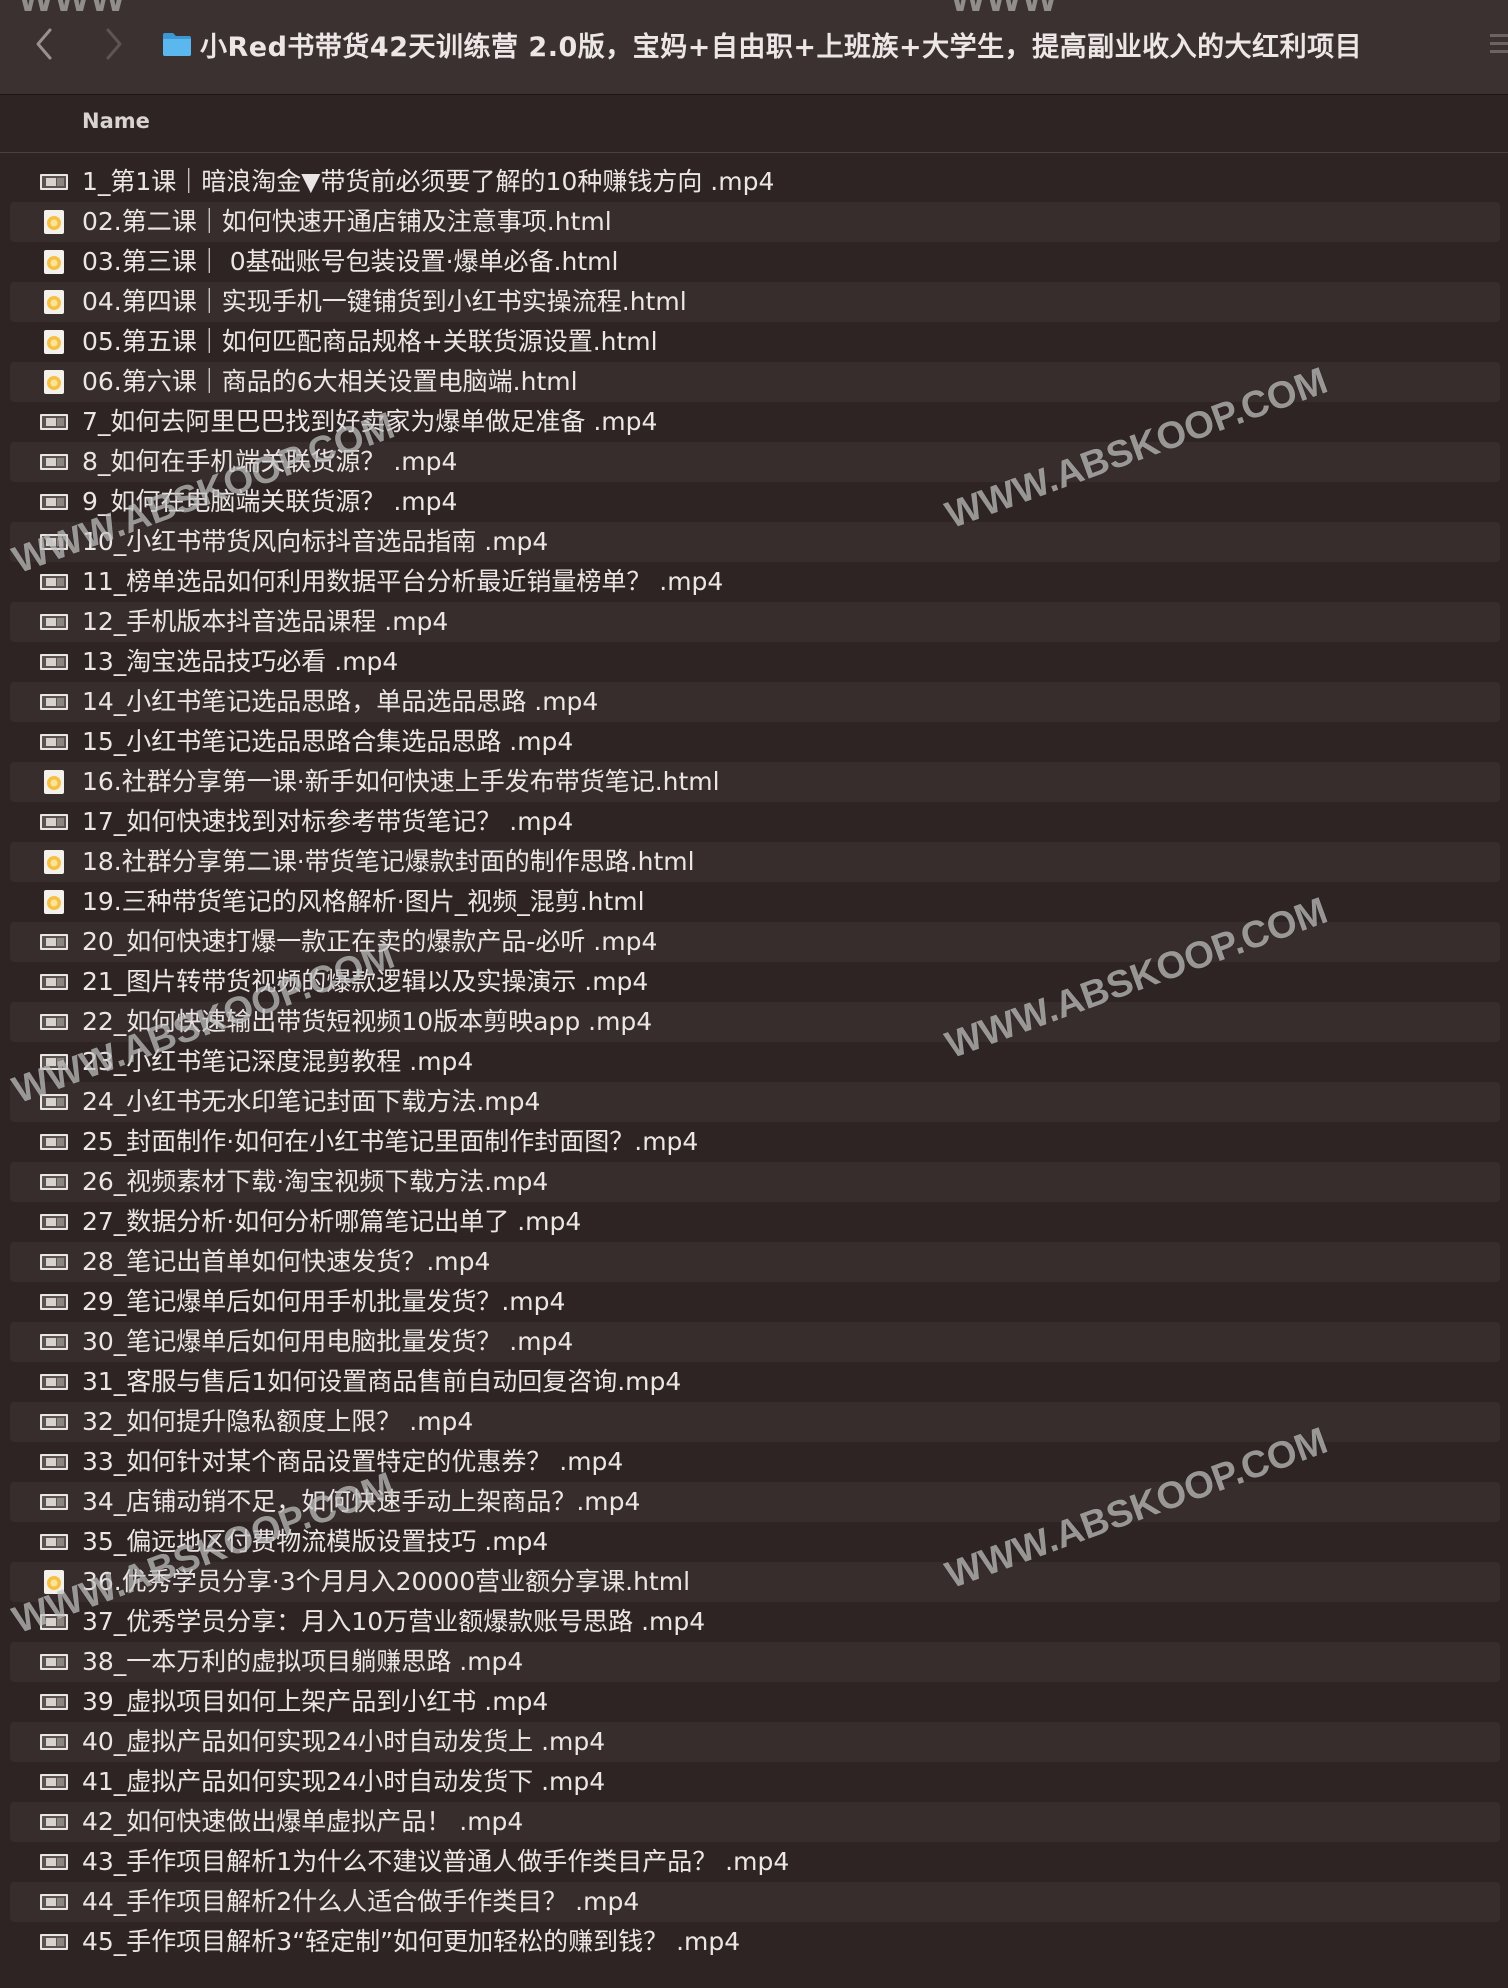  What do you see at coordinates (270, 501) in the screenshot?
I see `file-name: 9_如何在电脑端关联货源？ .mp4` at bounding box center [270, 501].